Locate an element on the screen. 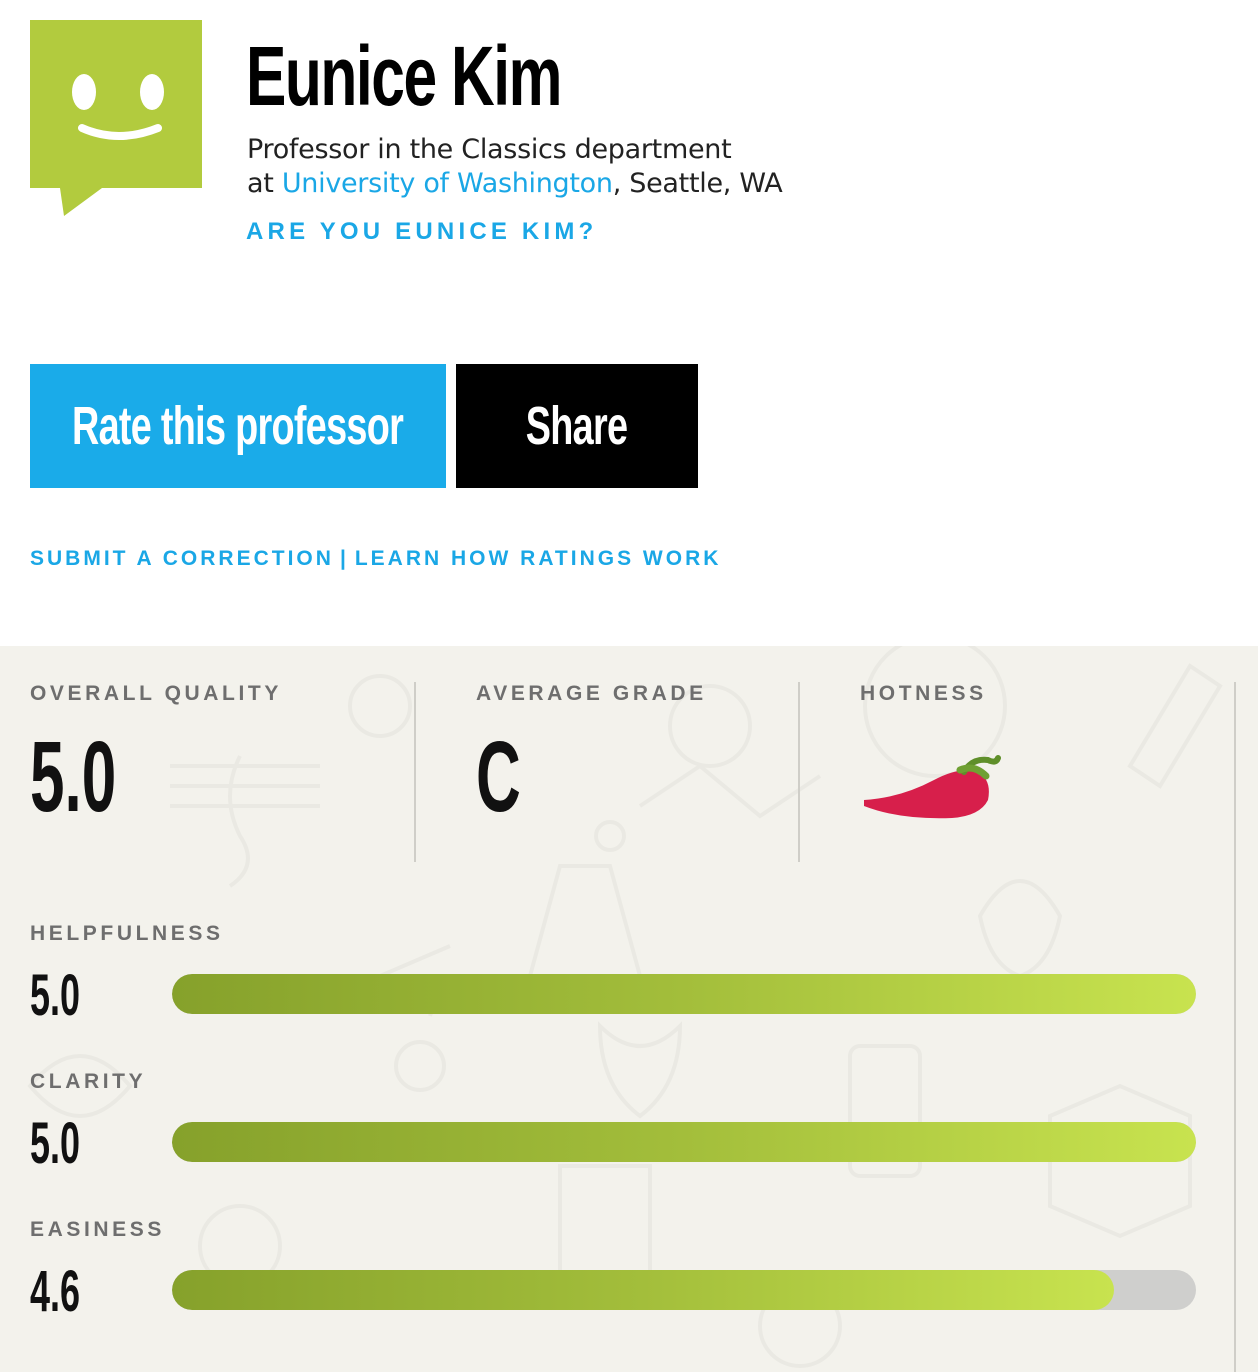 This screenshot has width=1258, height=1372. hotness-label: HOTNESS is located at coordinates (923, 693).